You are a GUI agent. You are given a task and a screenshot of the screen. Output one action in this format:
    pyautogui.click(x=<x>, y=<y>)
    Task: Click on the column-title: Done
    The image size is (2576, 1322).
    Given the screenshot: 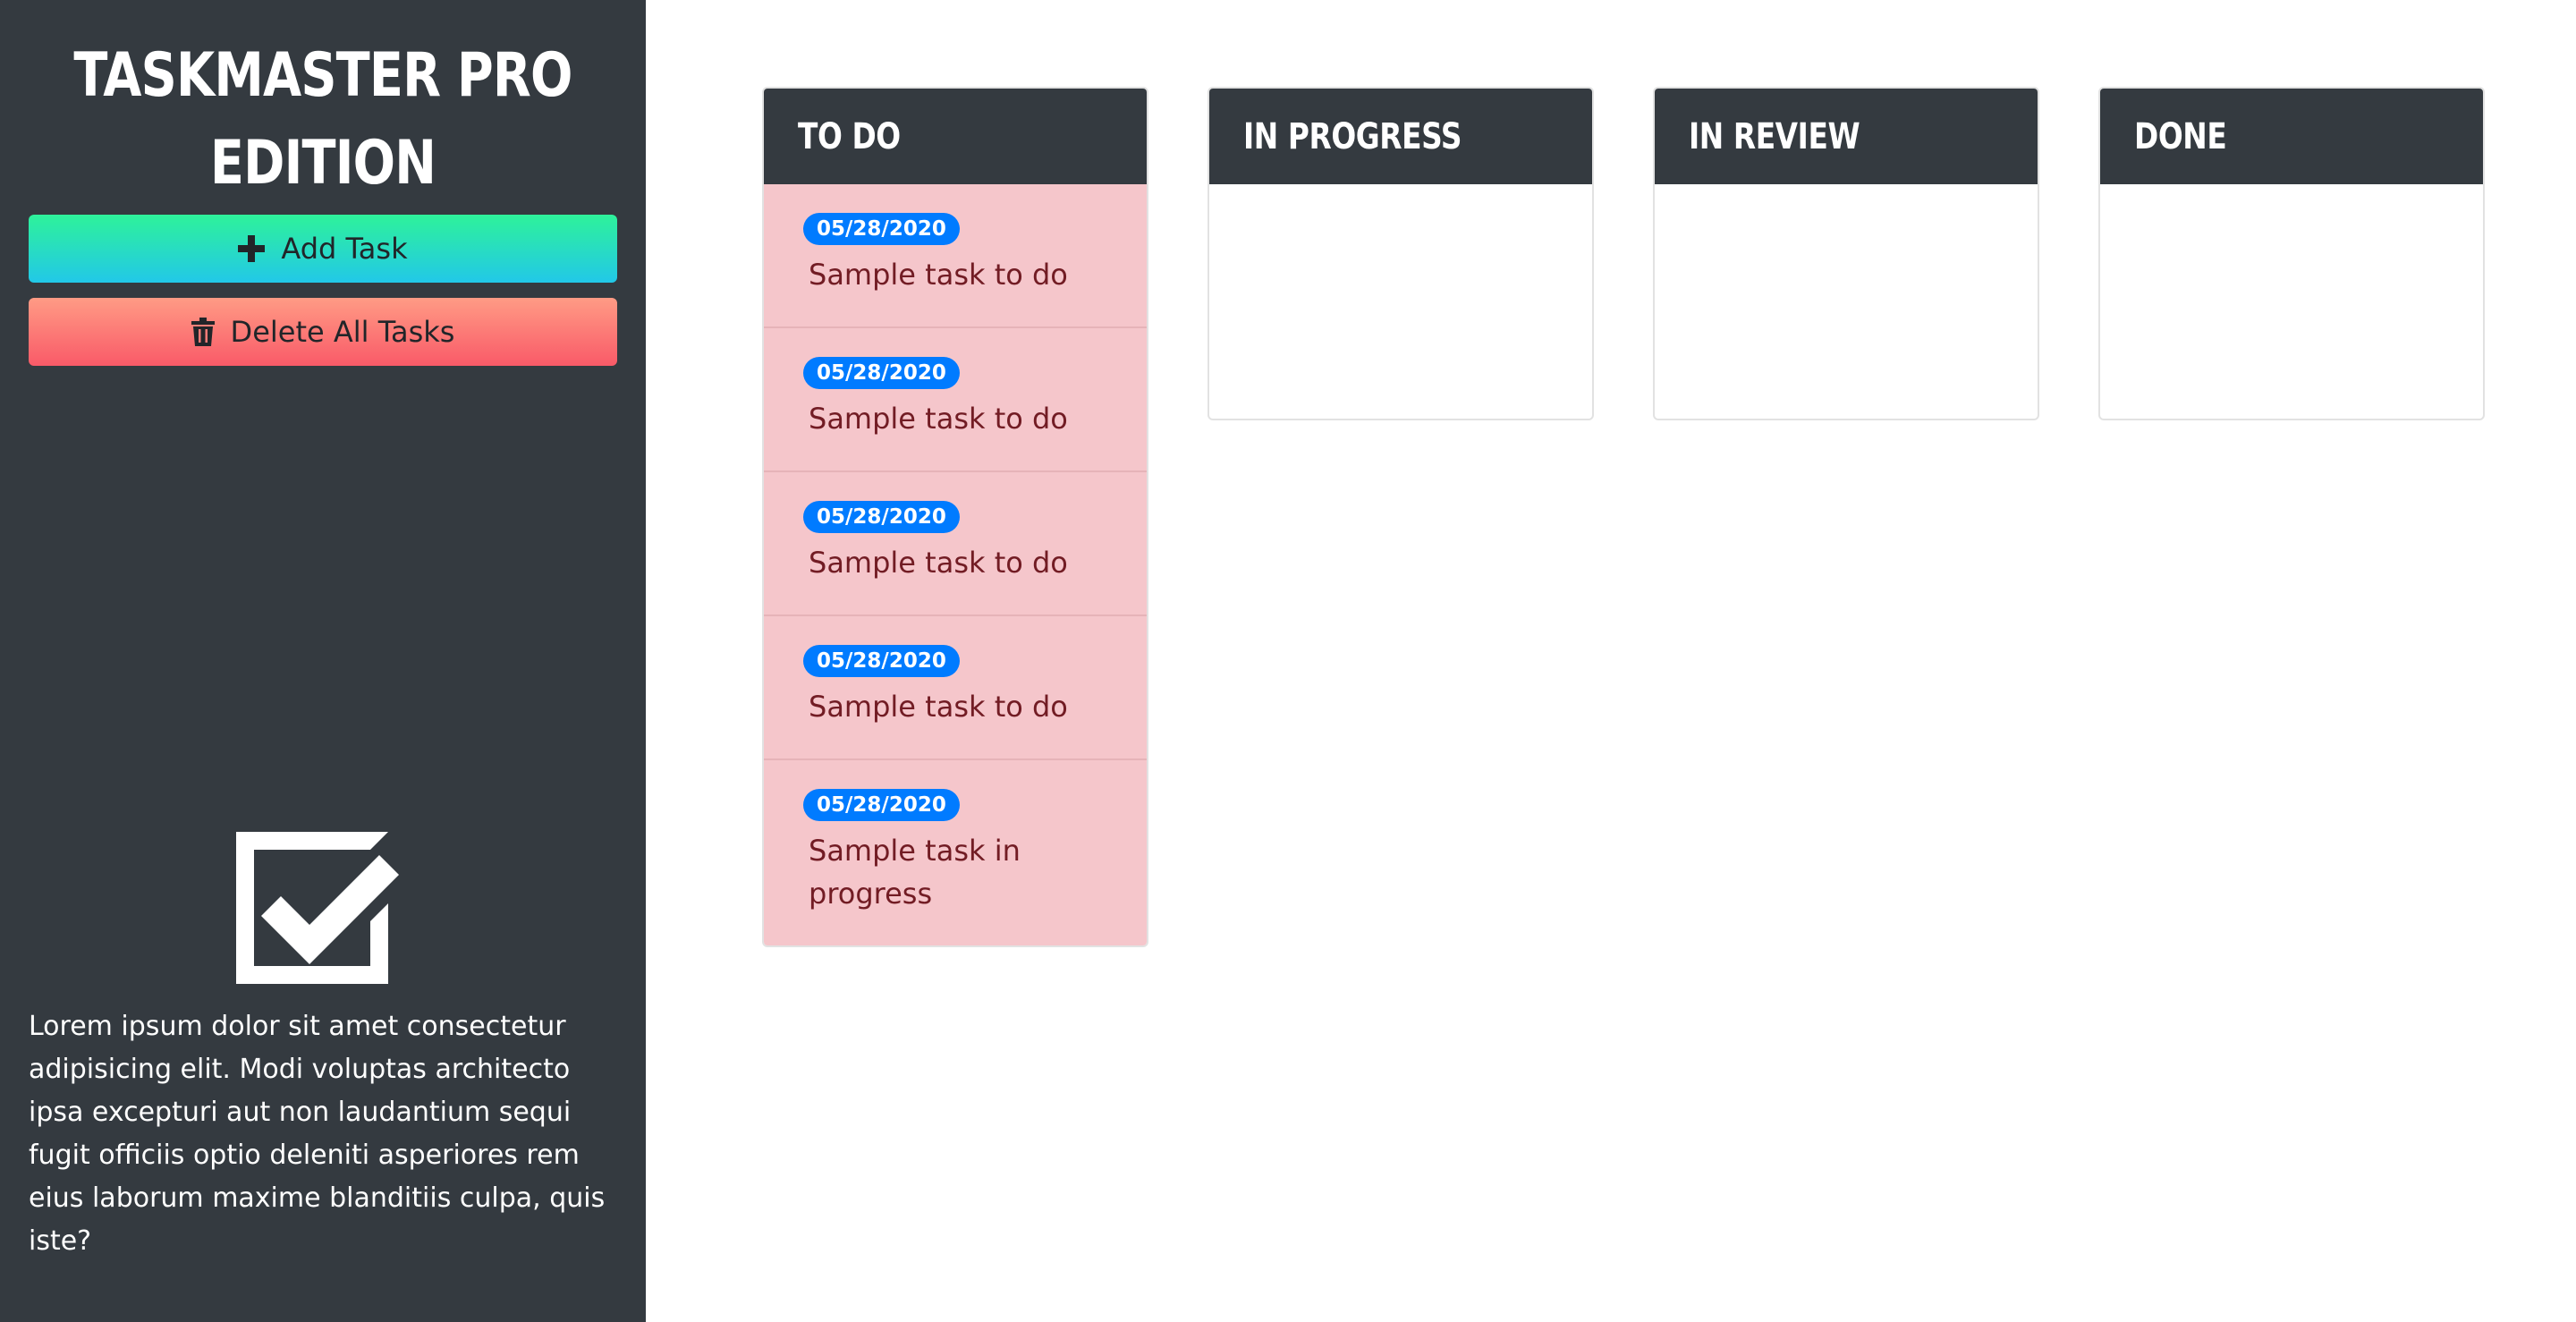 What is the action you would take?
    pyautogui.click(x=2180, y=136)
    